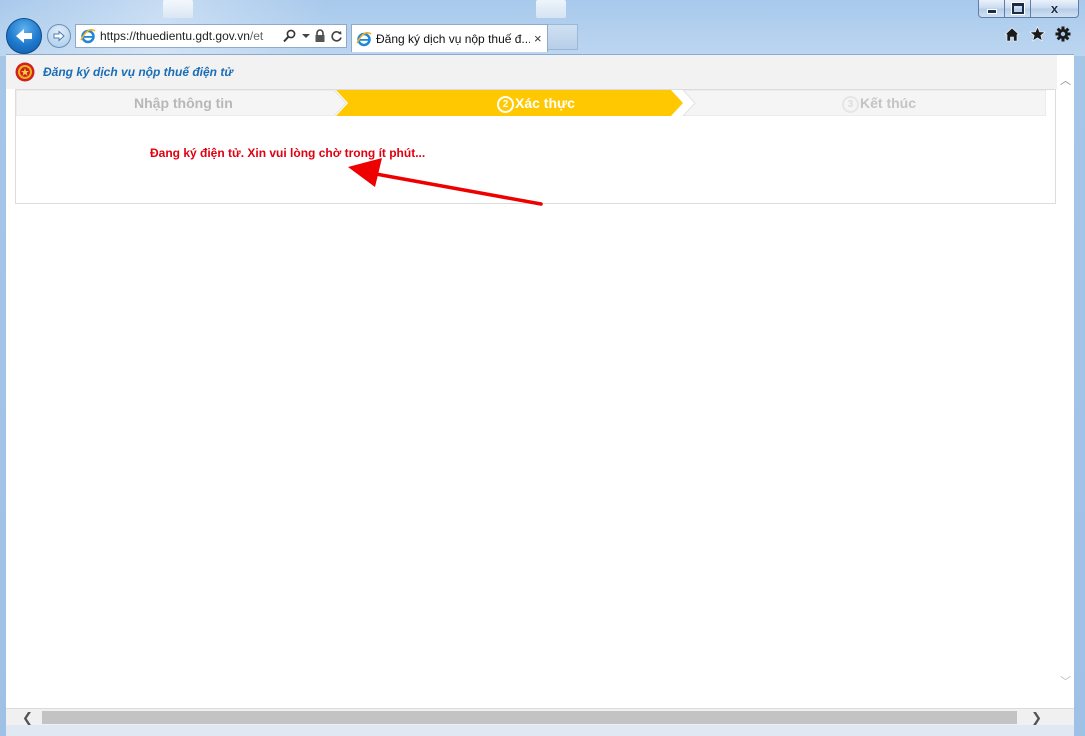 This screenshot has width=1085, height=736. I want to click on maximize-button, so click(1018, 9).